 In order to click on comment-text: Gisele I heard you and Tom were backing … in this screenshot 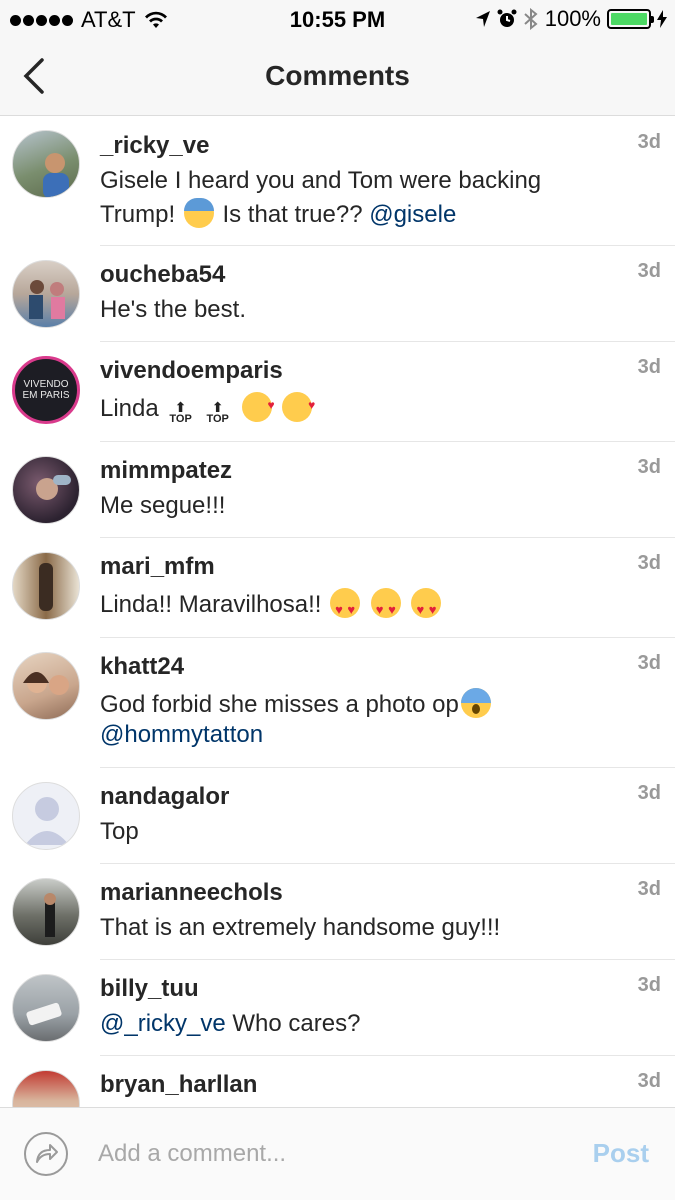, I will do `click(321, 197)`.